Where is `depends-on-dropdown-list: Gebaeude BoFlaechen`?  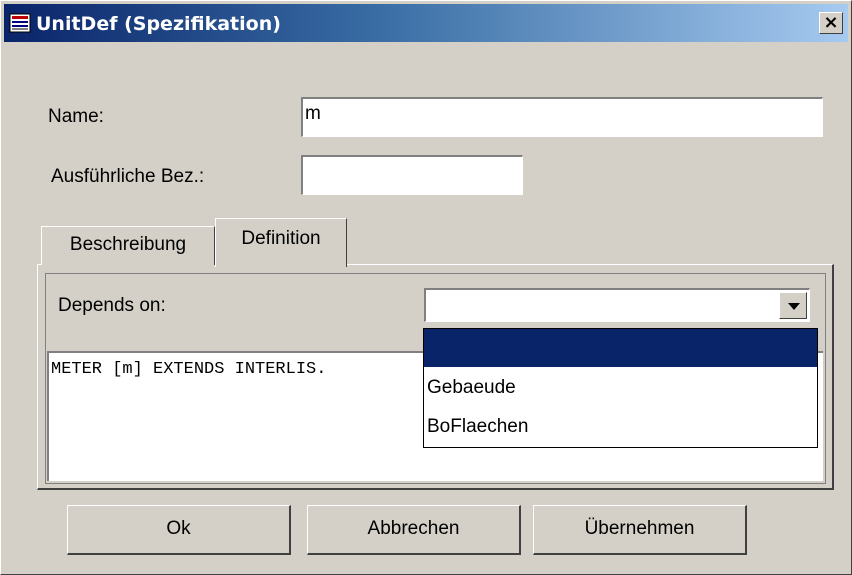
depends-on-dropdown-list: Gebaeude BoFlaechen is located at coordinates (620, 388).